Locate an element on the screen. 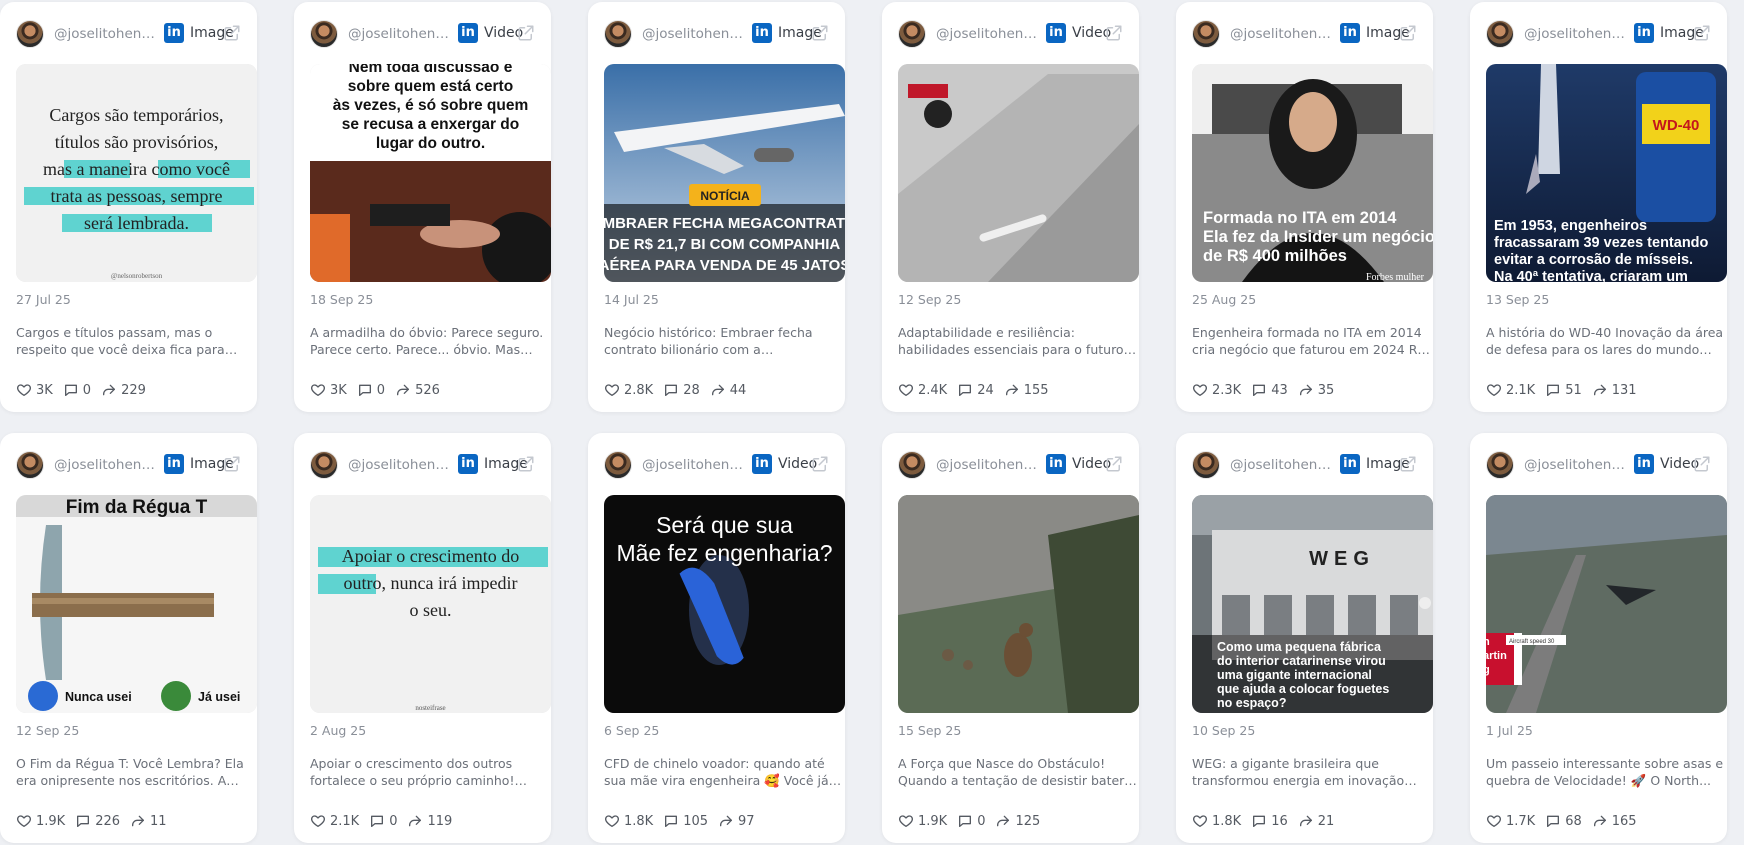 The image size is (1744, 845). post-stats: 2.3K 43 35 is located at coordinates (1268, 390).